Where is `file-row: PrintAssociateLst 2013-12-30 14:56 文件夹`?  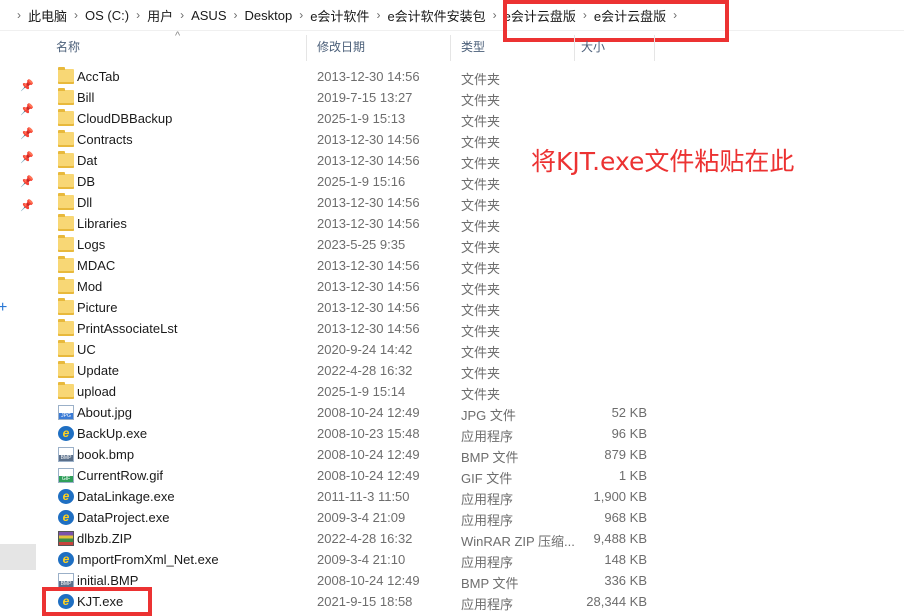 file-row: PrintAssociateLst 2013-12-30 14:56 文件夹 is located at coordinates (472, 328).